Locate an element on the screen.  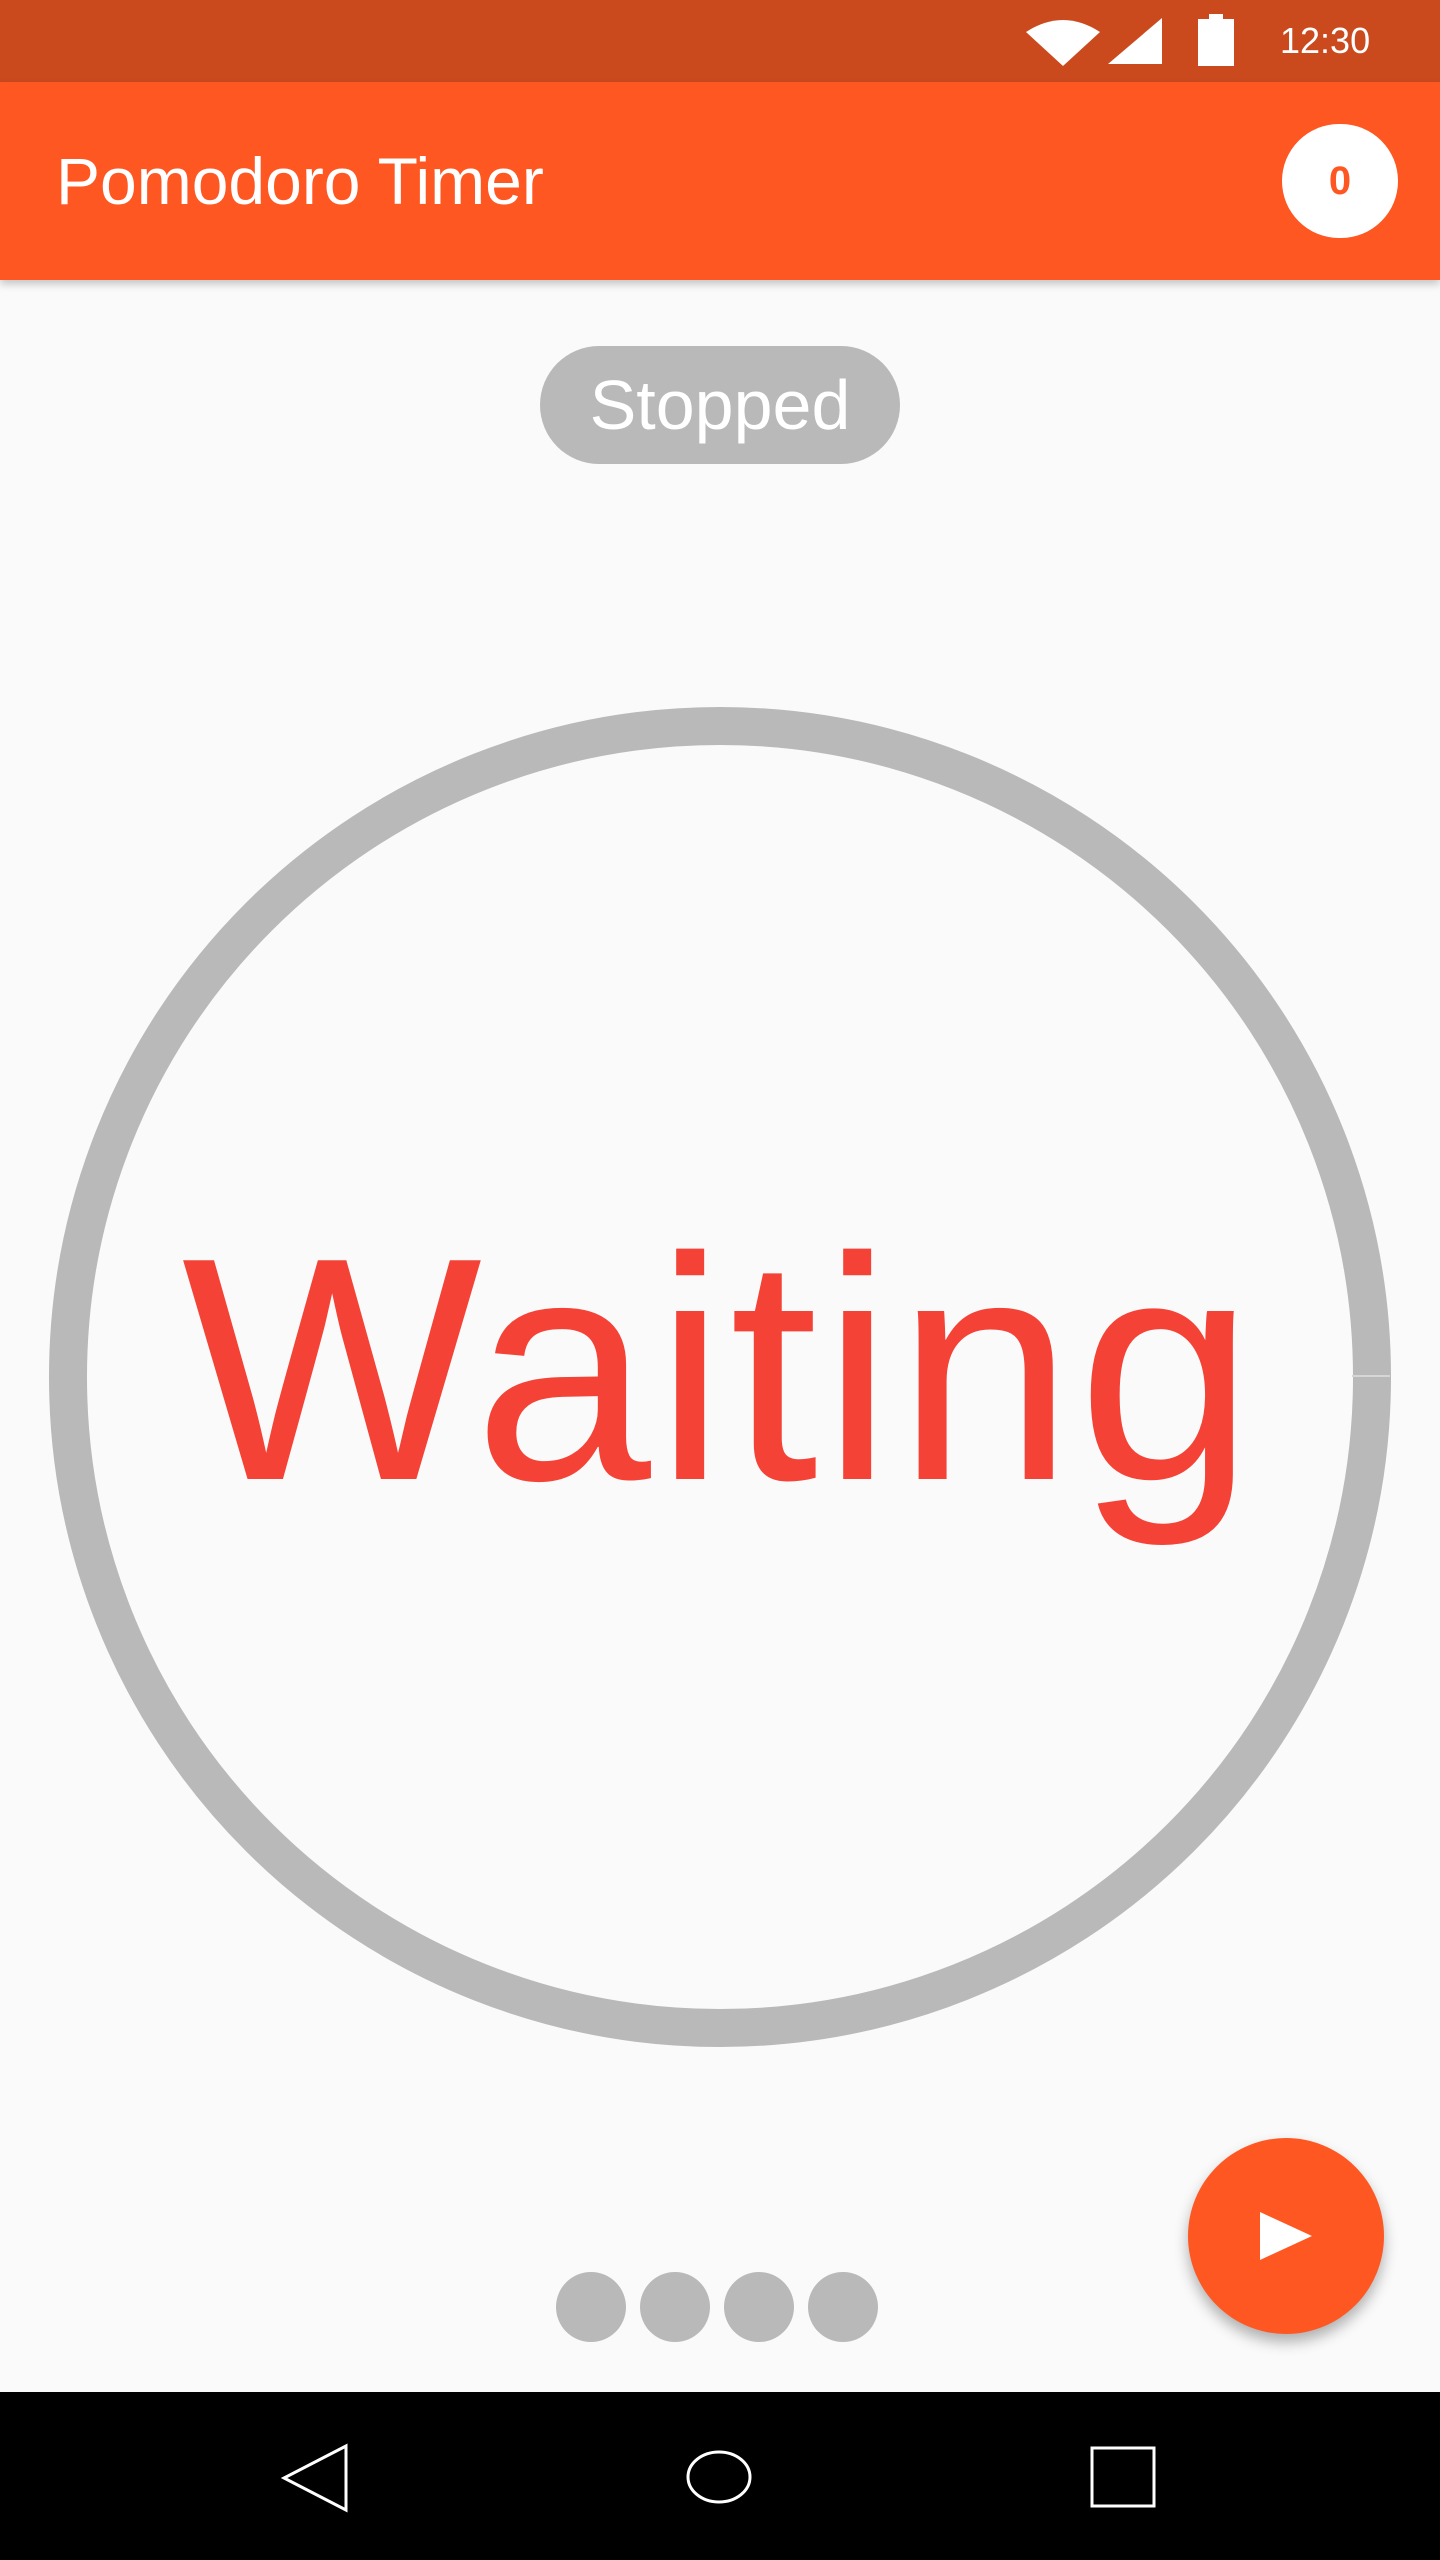
status-bar: 12:30 is located at coordinates (720, 41).